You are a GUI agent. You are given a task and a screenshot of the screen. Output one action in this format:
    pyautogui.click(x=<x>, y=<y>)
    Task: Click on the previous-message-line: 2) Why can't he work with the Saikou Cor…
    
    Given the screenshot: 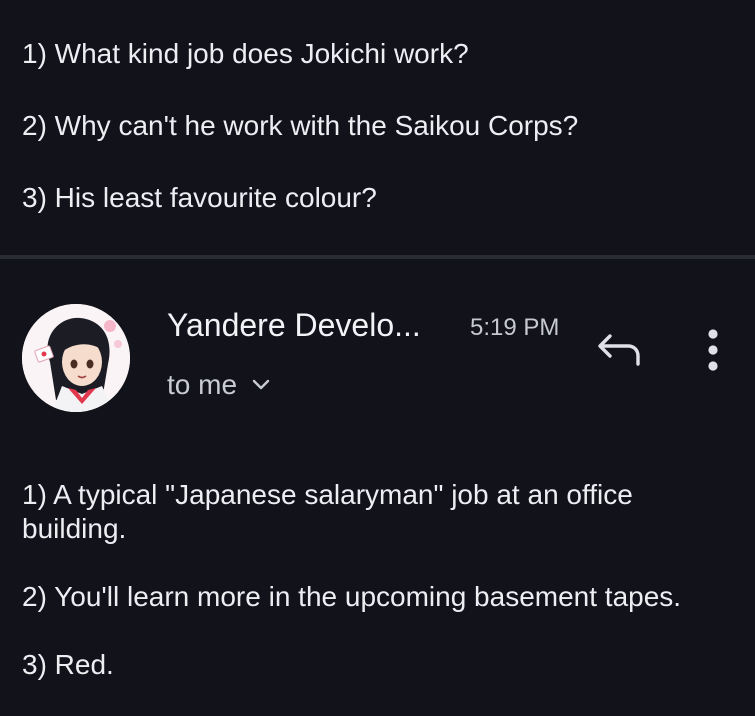 What is the action you would take?
    pyautogui.click(x=300, y=125)
    